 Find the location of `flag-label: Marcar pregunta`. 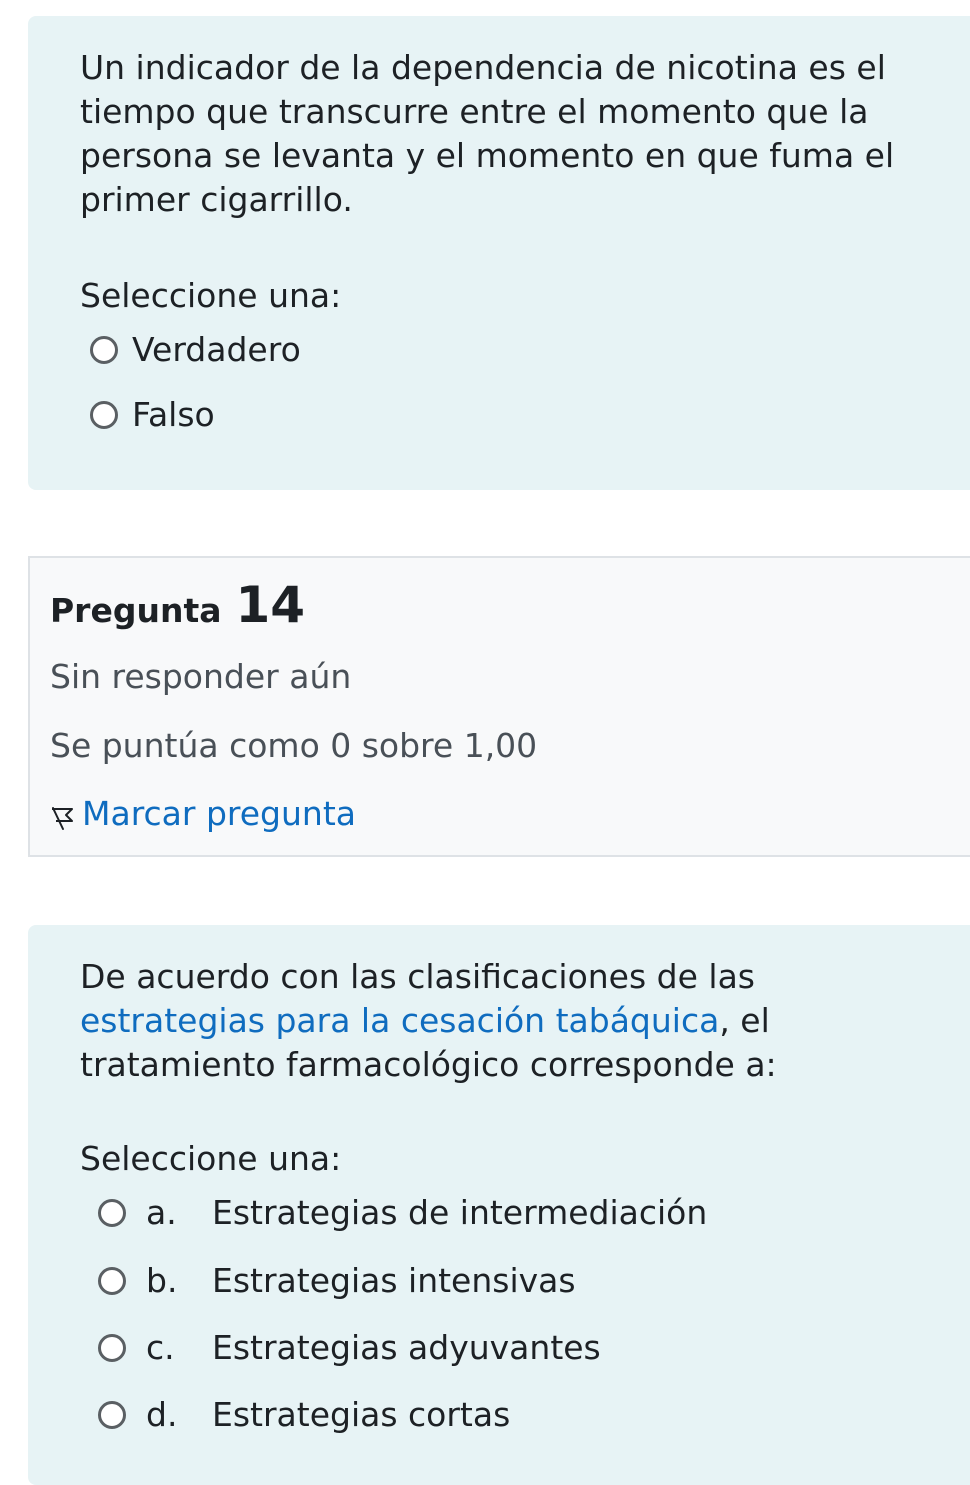

flag-label: Marcar pregunta is located at coordinates (219, 813).